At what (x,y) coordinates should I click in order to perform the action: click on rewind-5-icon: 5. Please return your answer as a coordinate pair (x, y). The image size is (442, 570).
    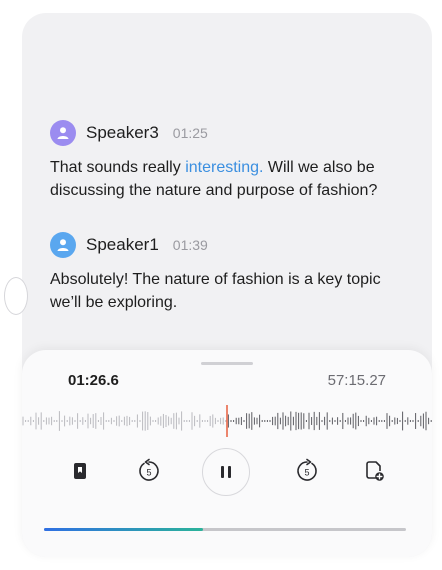
    Looking at the image, I should click on (149, 469).